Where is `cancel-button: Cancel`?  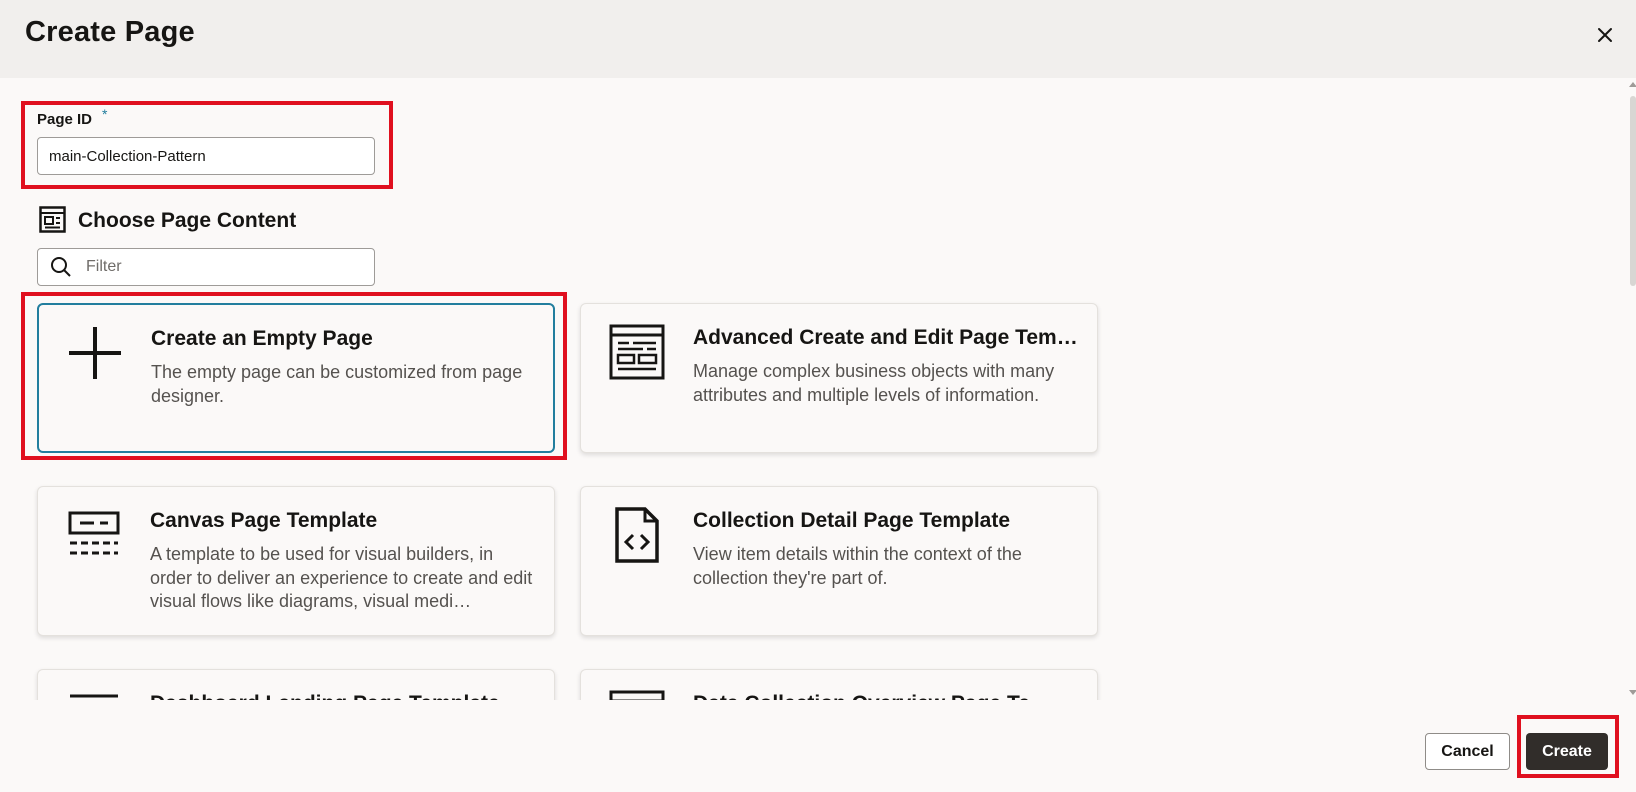 cancel-button: Cancel is located at coordinates (1467, 751).